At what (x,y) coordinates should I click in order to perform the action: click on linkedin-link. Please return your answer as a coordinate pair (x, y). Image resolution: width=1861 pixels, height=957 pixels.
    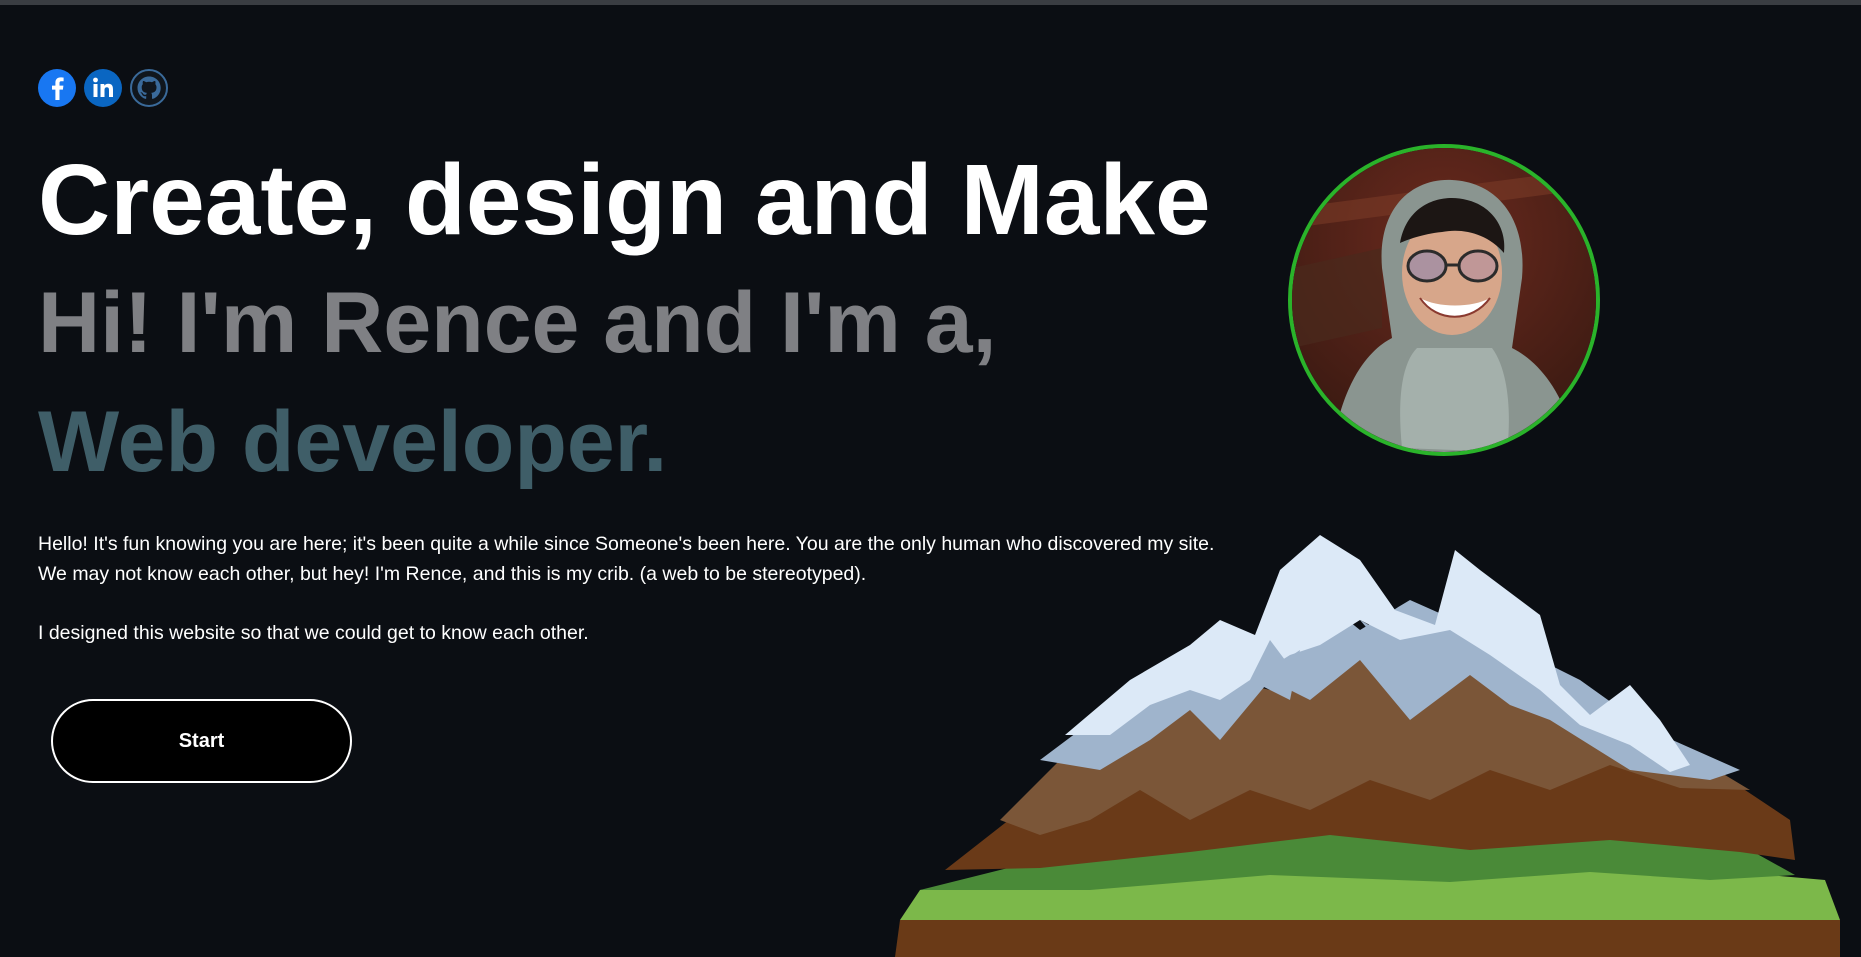
    Looking at the image, I should click on (103, 88).